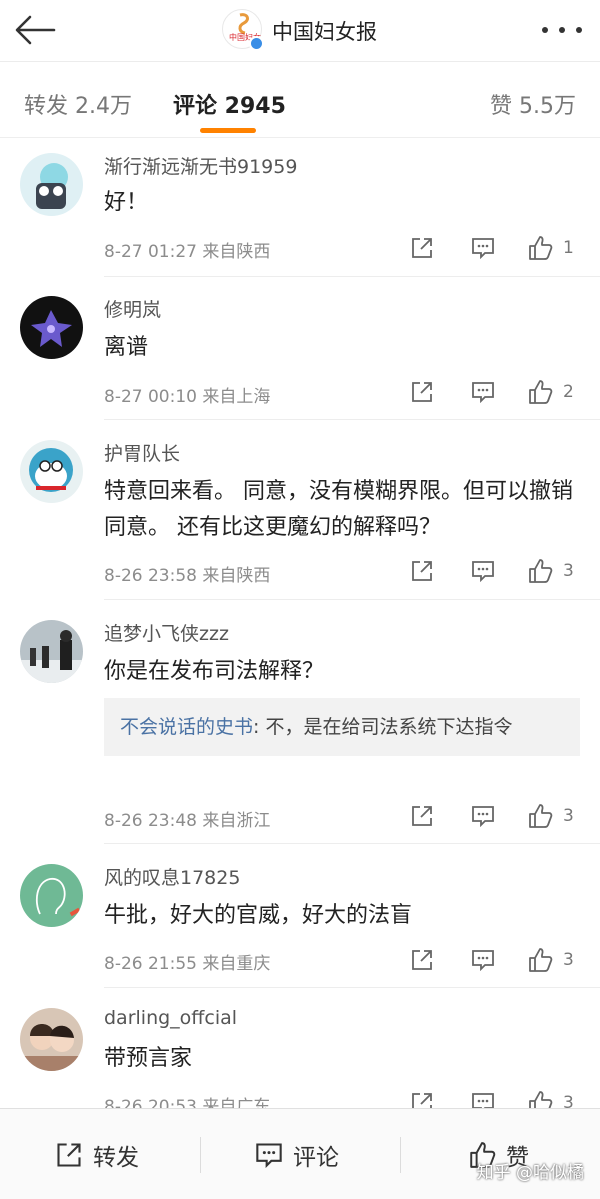  I want to click on comment-button: 评论, so click(297, 1154).